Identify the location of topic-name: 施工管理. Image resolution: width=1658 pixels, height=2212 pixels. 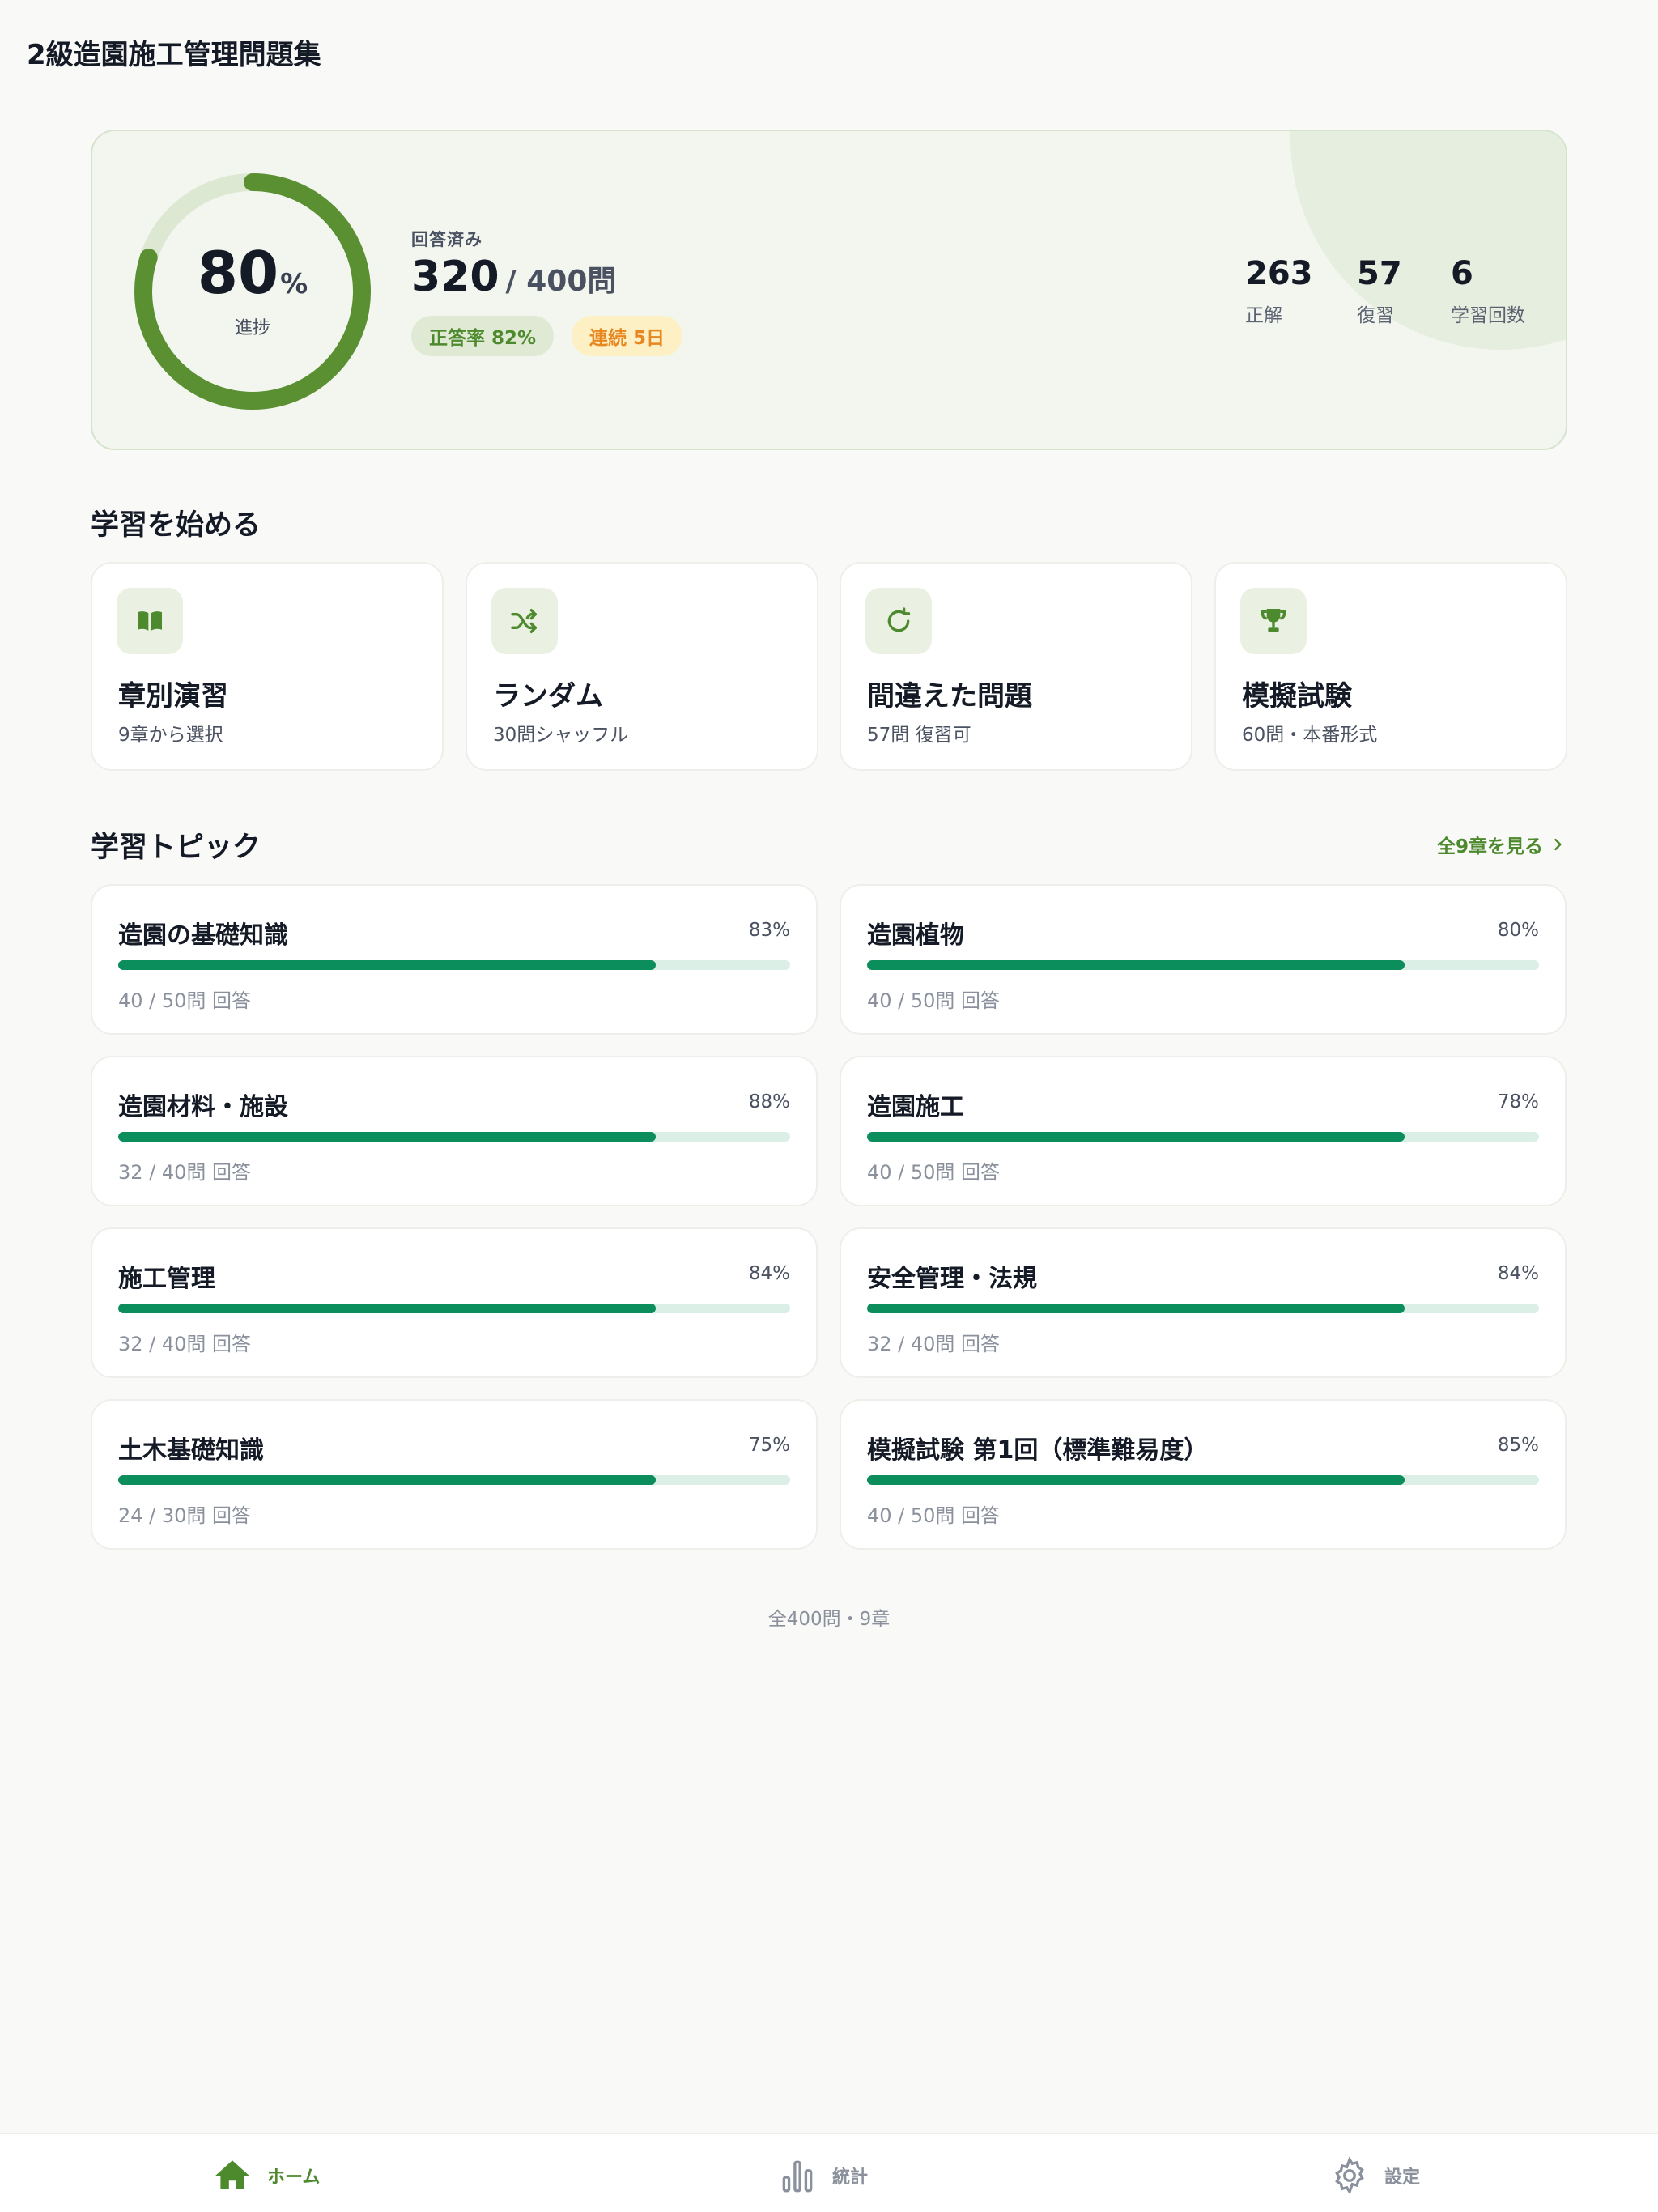
(166, 1279).